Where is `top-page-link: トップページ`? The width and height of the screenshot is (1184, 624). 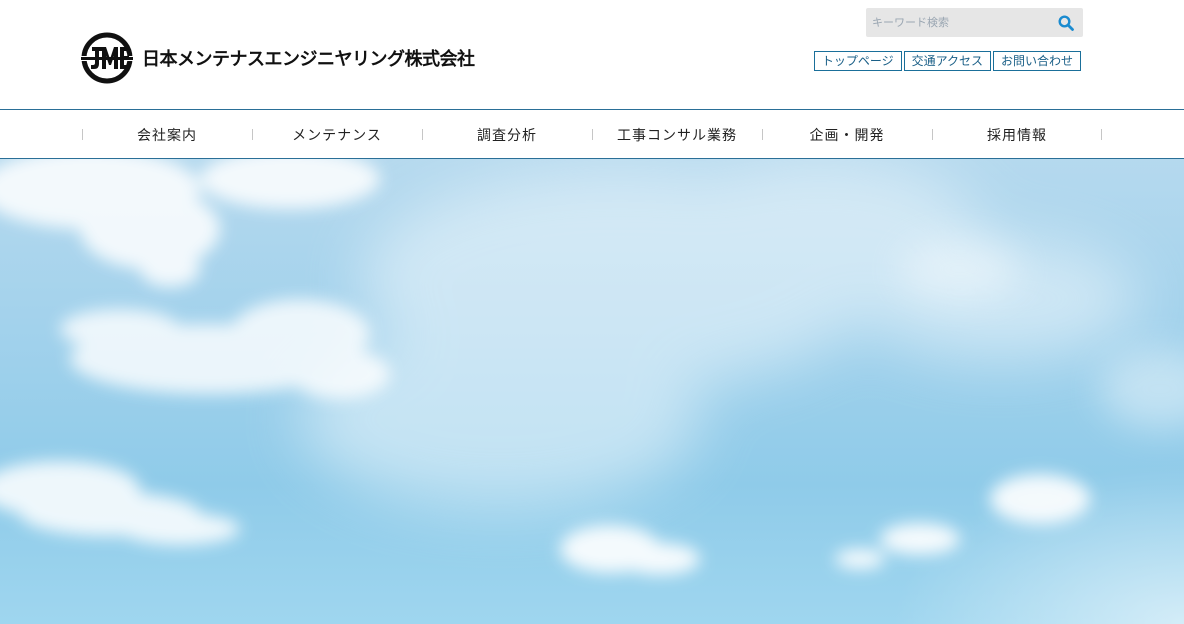
top-page-link: トップページ is located at coordinates (857, 61).